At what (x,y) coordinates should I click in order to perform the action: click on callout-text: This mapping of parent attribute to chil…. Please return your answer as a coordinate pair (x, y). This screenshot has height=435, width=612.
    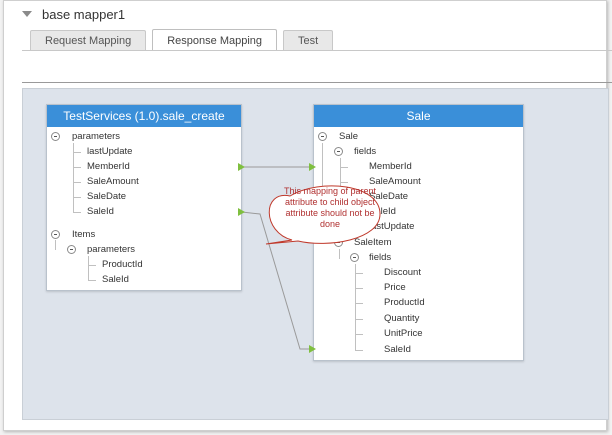
    Looking at the image, I should click on (330, 207).